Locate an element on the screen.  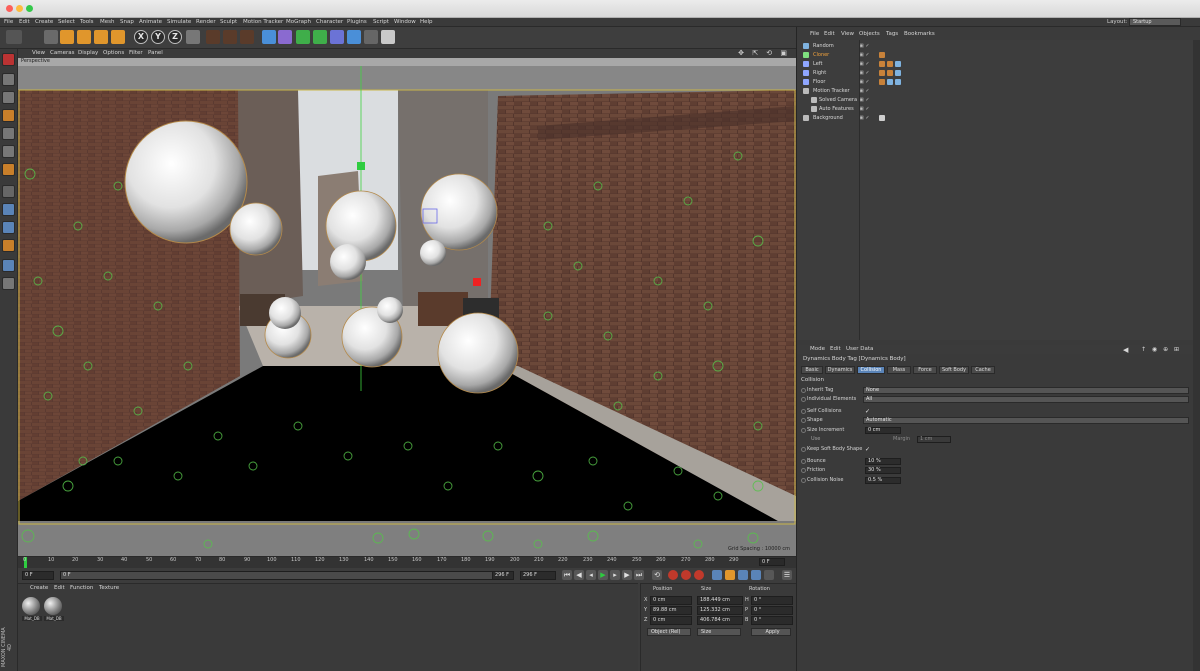
subdivision-icon is located at coordinates (303, 37).